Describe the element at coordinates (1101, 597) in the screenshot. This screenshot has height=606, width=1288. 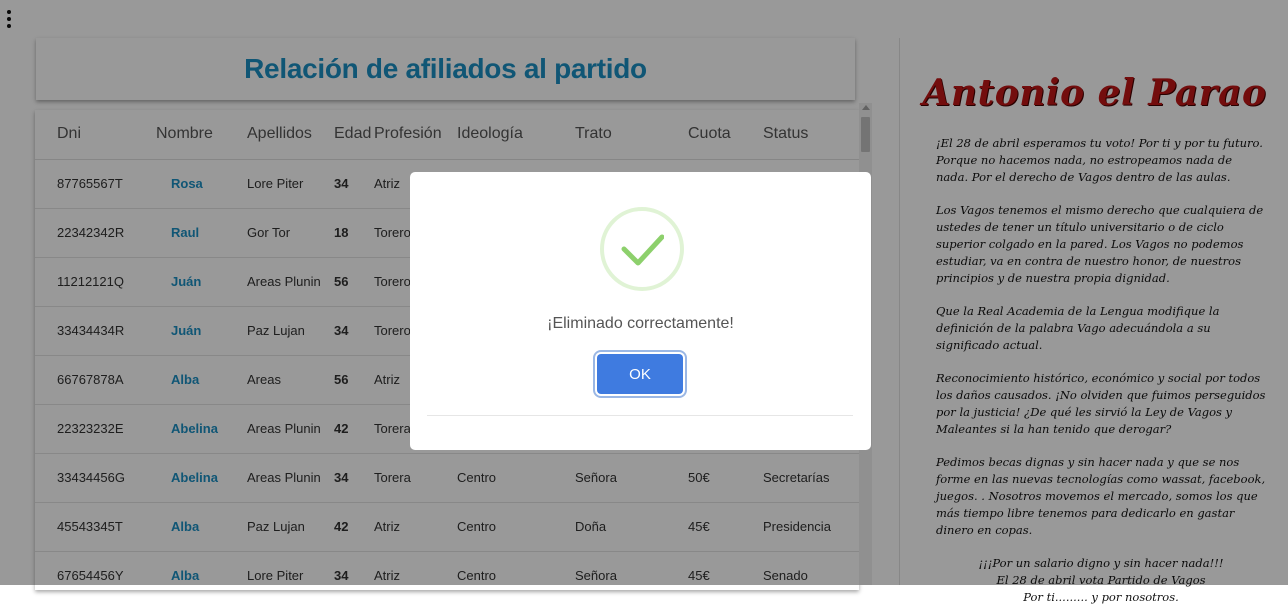
I see `campaign-closing-line: Por ti......... y por nosotros.` at that location.